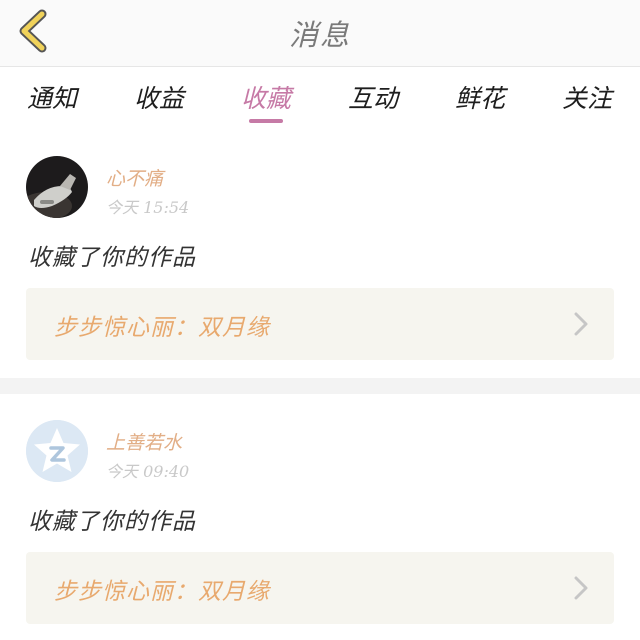 The height and width of the screenshot is (640, 640). What do you see at coordinates (587, 97) in the screenshot?
I see `tab-follow: 关注` at bounding box center [587, 97].